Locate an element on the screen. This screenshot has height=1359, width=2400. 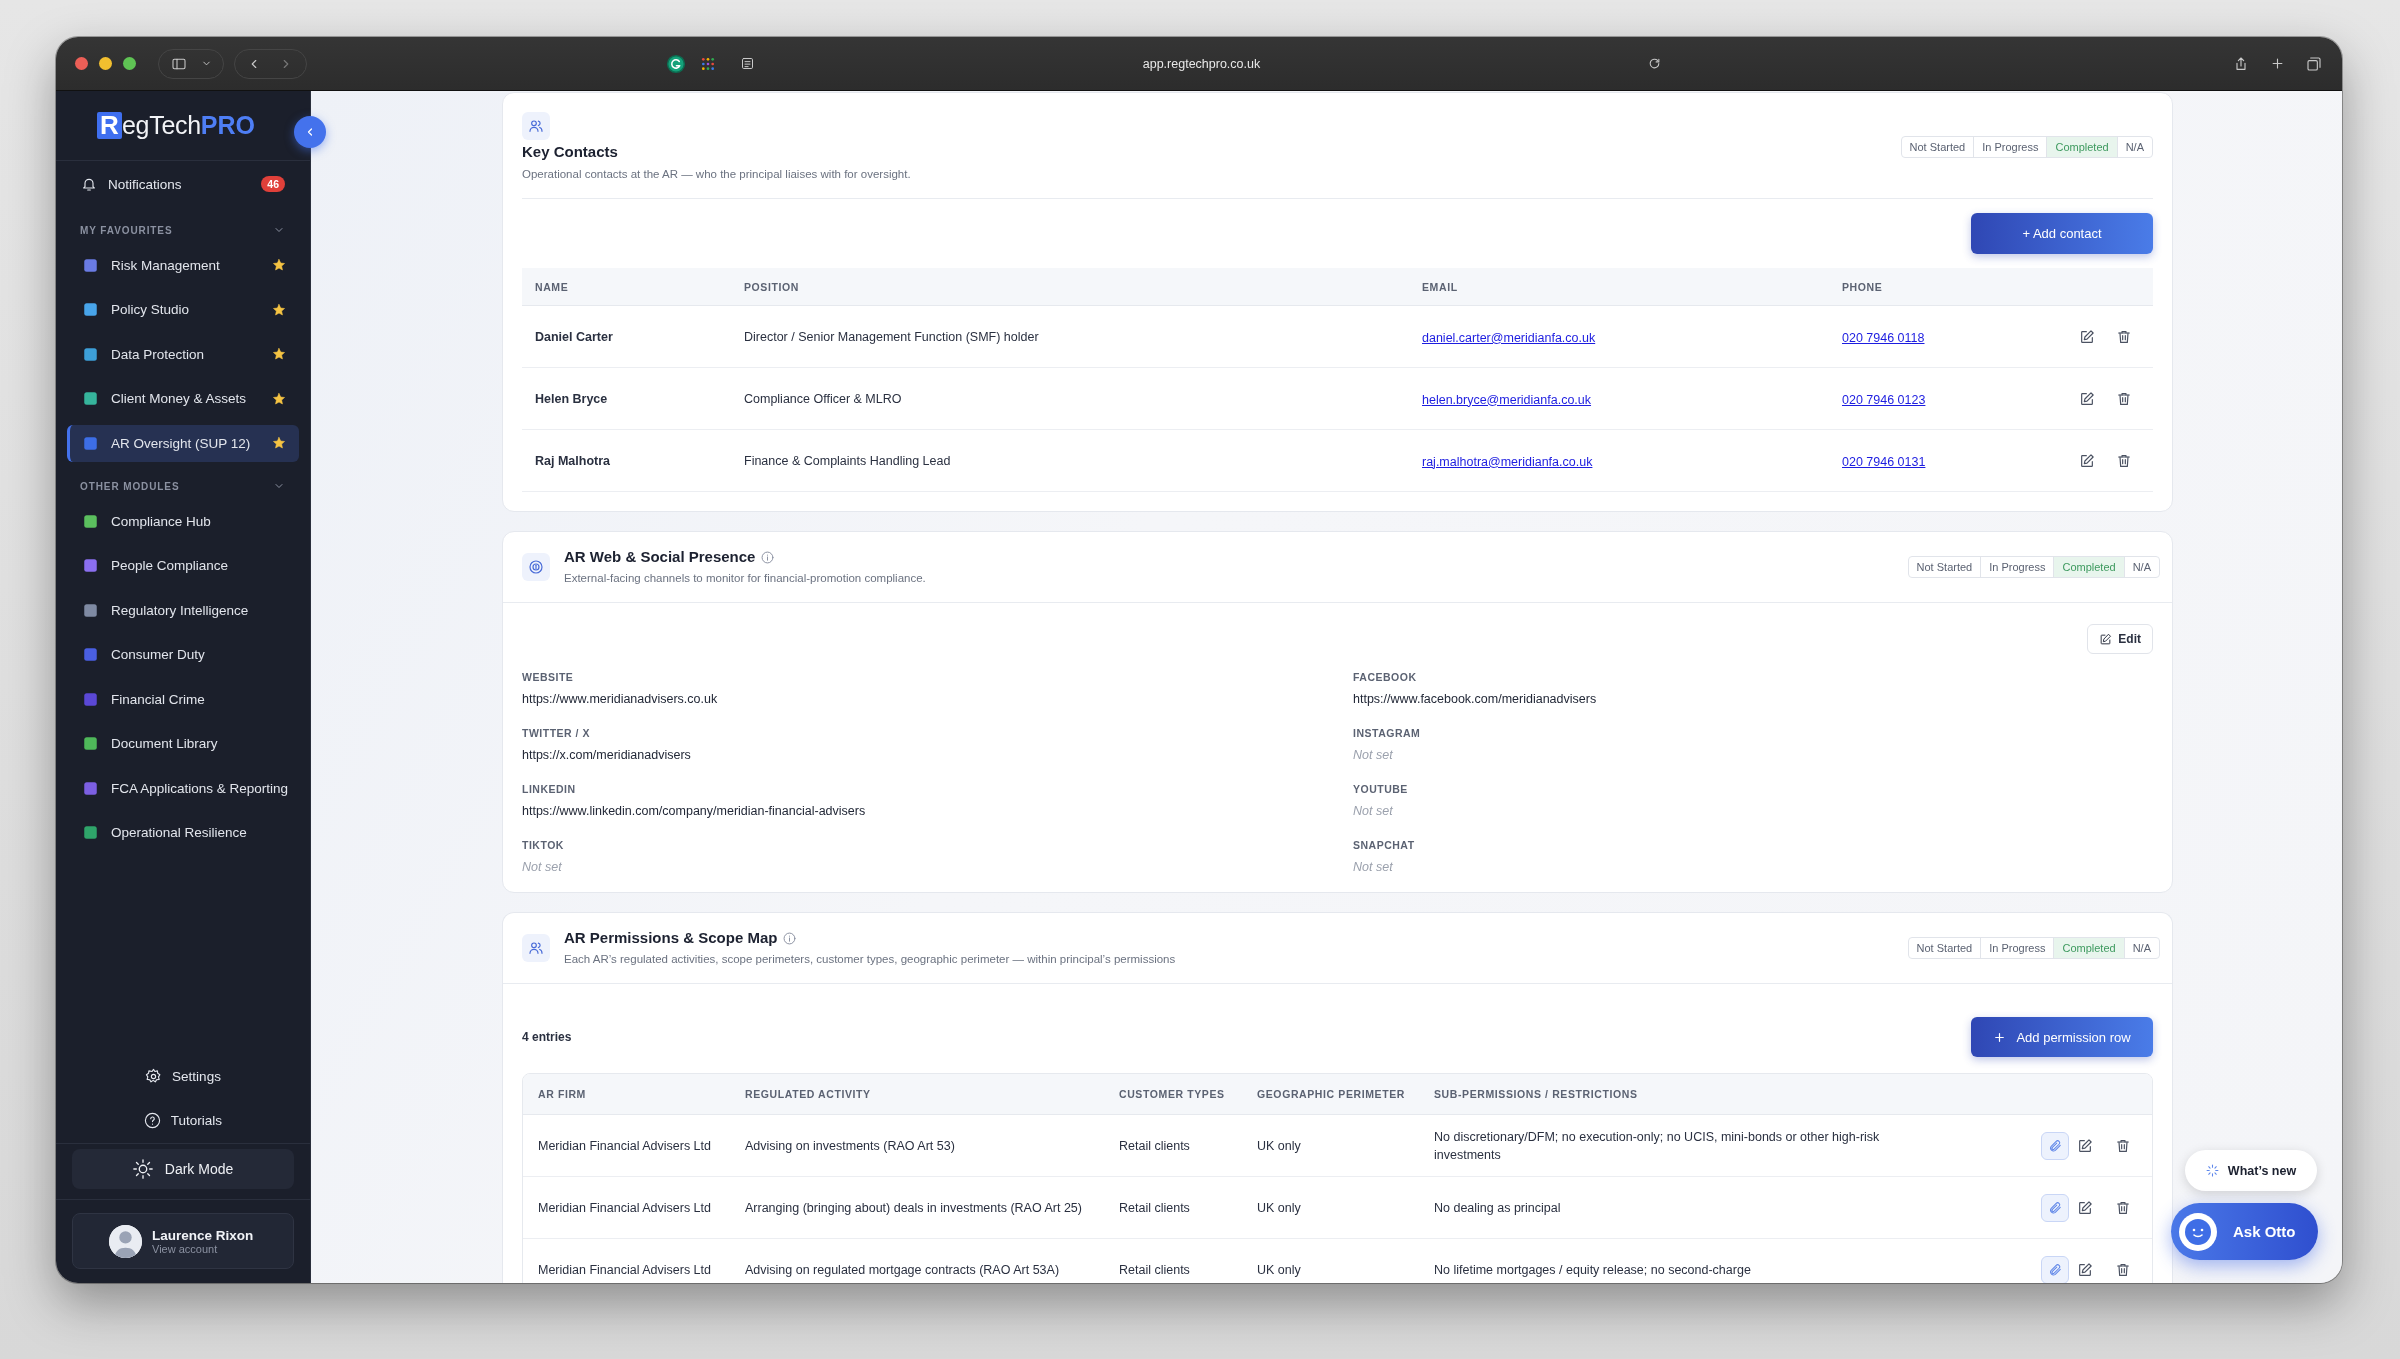
field-label: FACEBOOK is located at coordinates (1385, 677).